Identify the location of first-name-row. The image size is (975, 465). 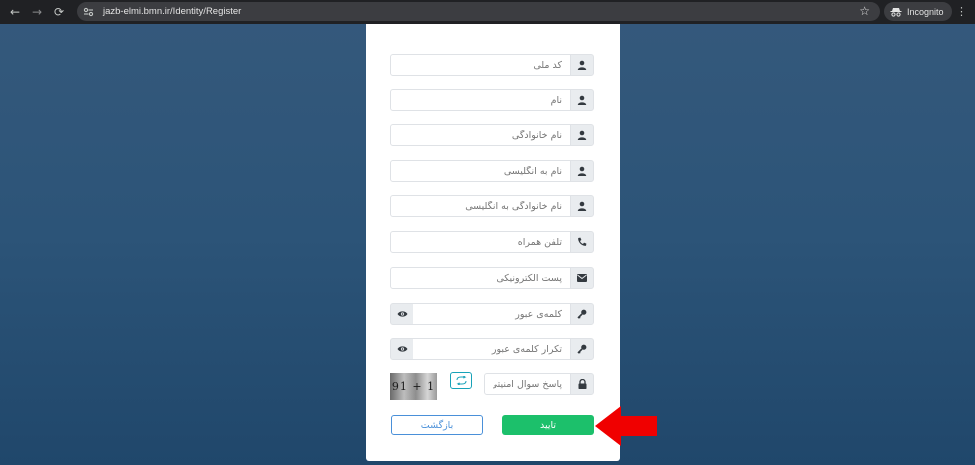
(492, 100).